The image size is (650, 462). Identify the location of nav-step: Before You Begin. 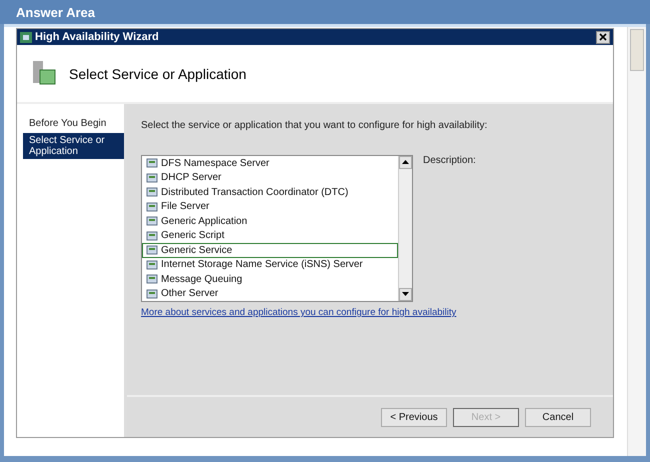
(73, 123).